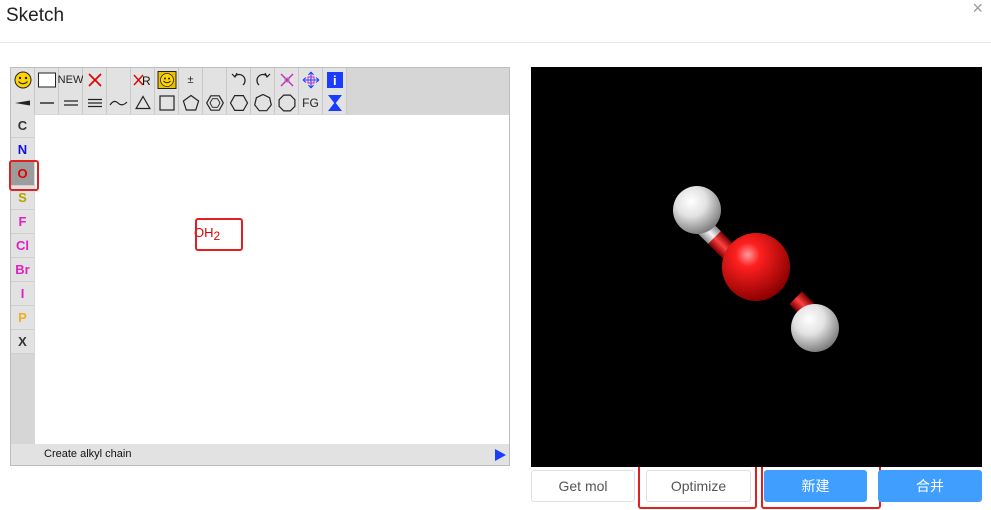  Describe the element at coordinates (815, 486) in the screenshot. I see `new-button-cn: 新建` at that location.